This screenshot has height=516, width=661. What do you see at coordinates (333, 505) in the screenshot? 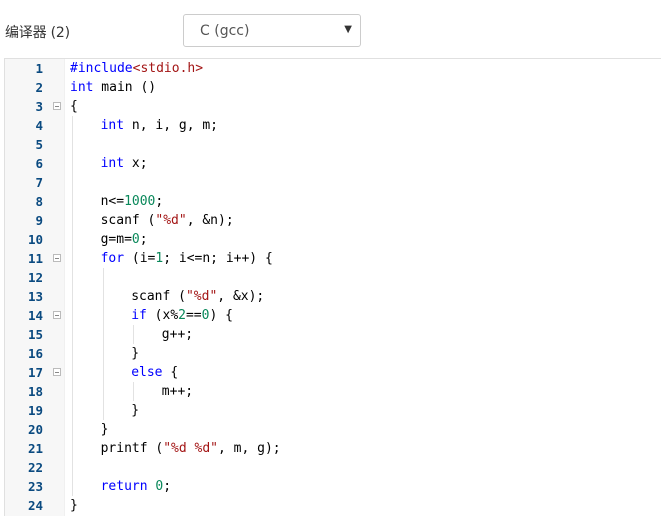
I see `code-line: 24}` at bounding box center [333, 505].